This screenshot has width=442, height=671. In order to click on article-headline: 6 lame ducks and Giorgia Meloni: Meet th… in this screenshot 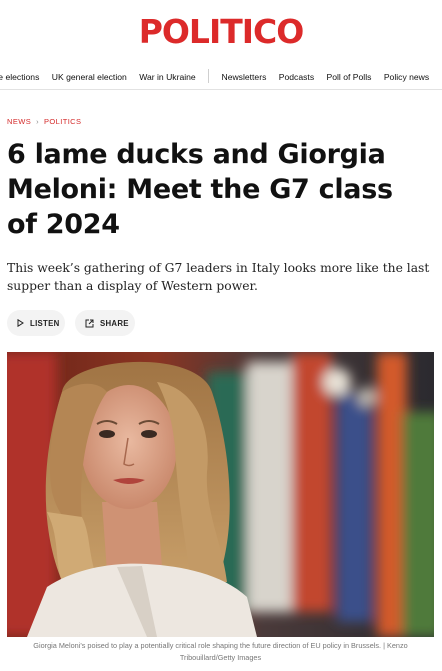, I will do `click(200, 189)`.